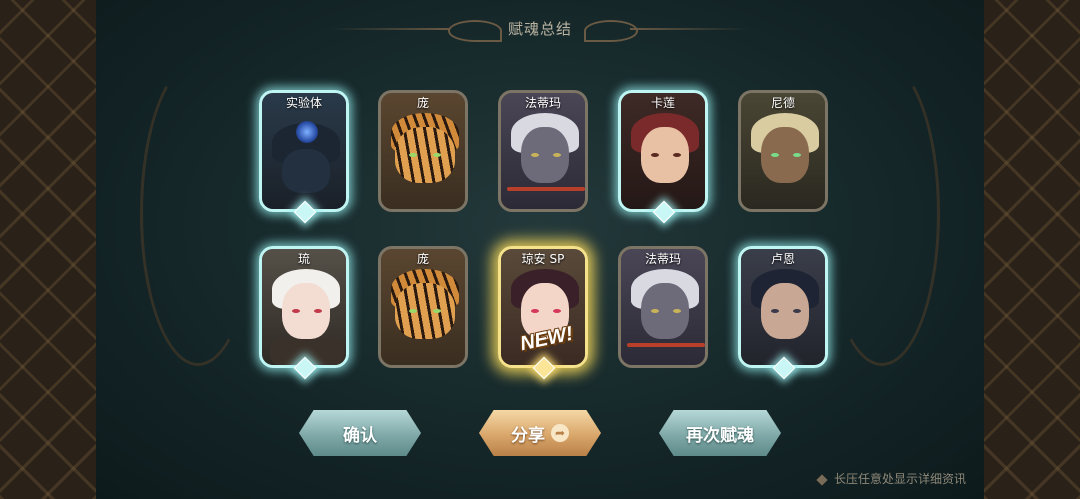 The height and width of the screenshot is (499, 1080). What do you see at coordinates (783, 313) in the screenshot?
I see `hero-card: 卢恩` at bounding box center [783, 313].